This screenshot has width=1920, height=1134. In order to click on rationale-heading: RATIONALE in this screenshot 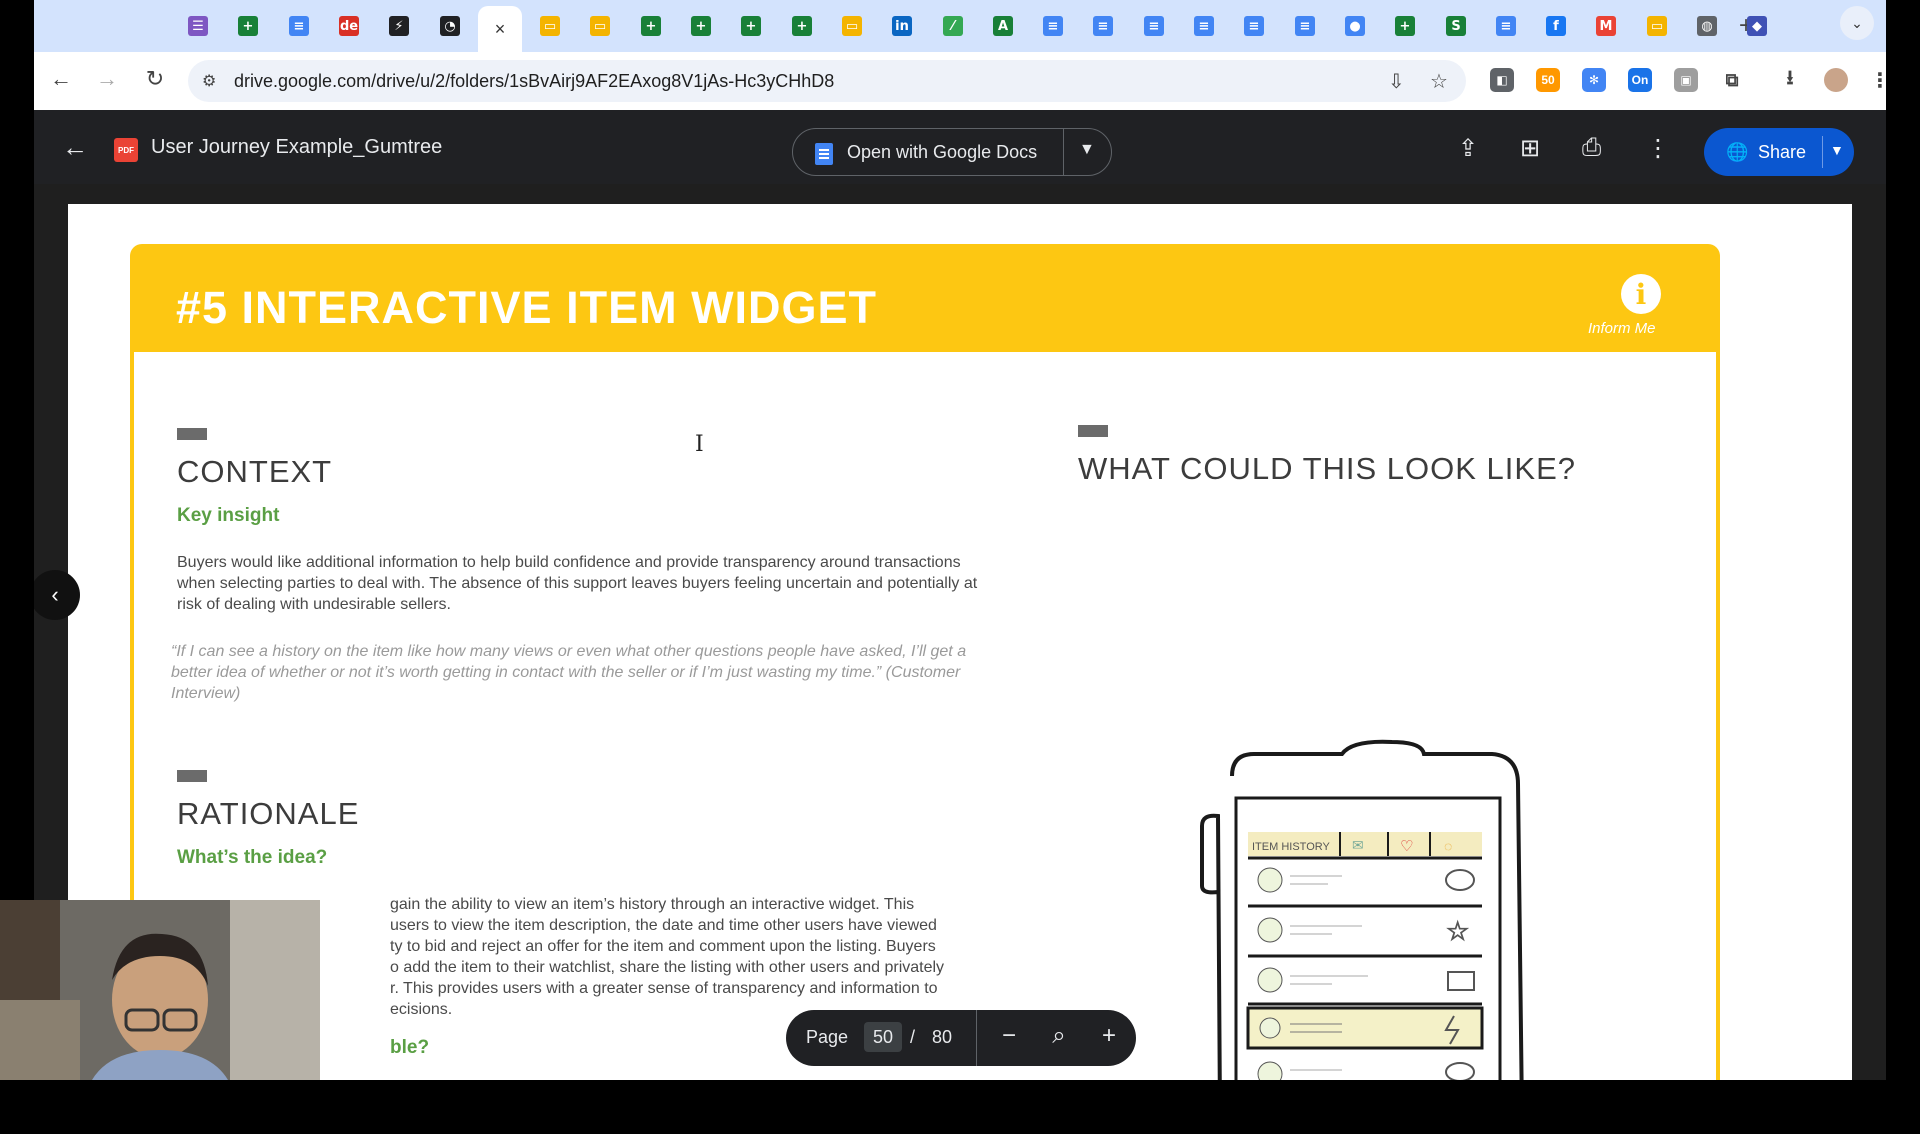, I will do `click(268, 813)`.